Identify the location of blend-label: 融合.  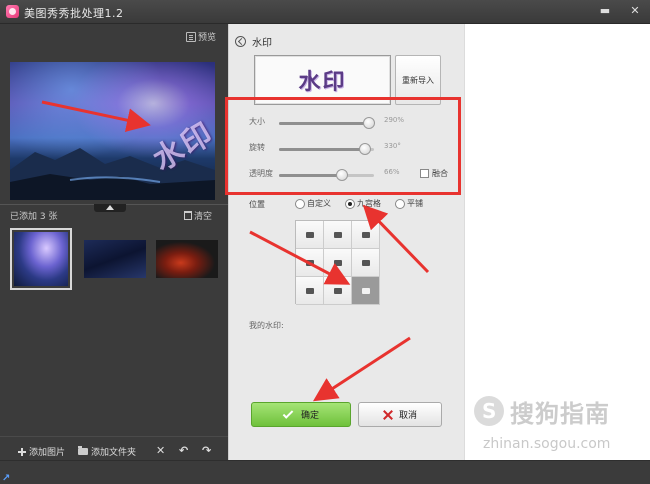
(440, 173).